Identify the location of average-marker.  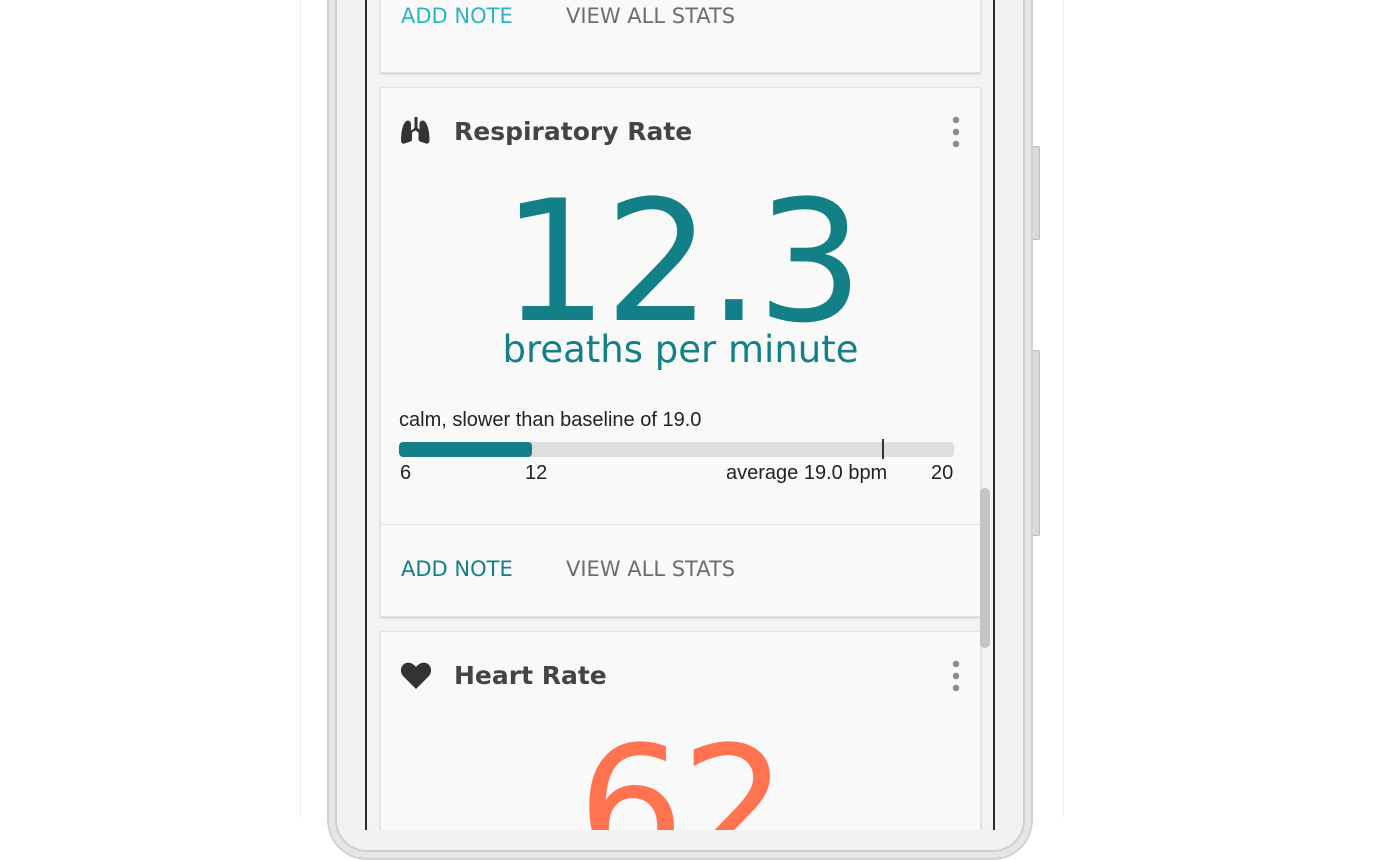
(882, 449).